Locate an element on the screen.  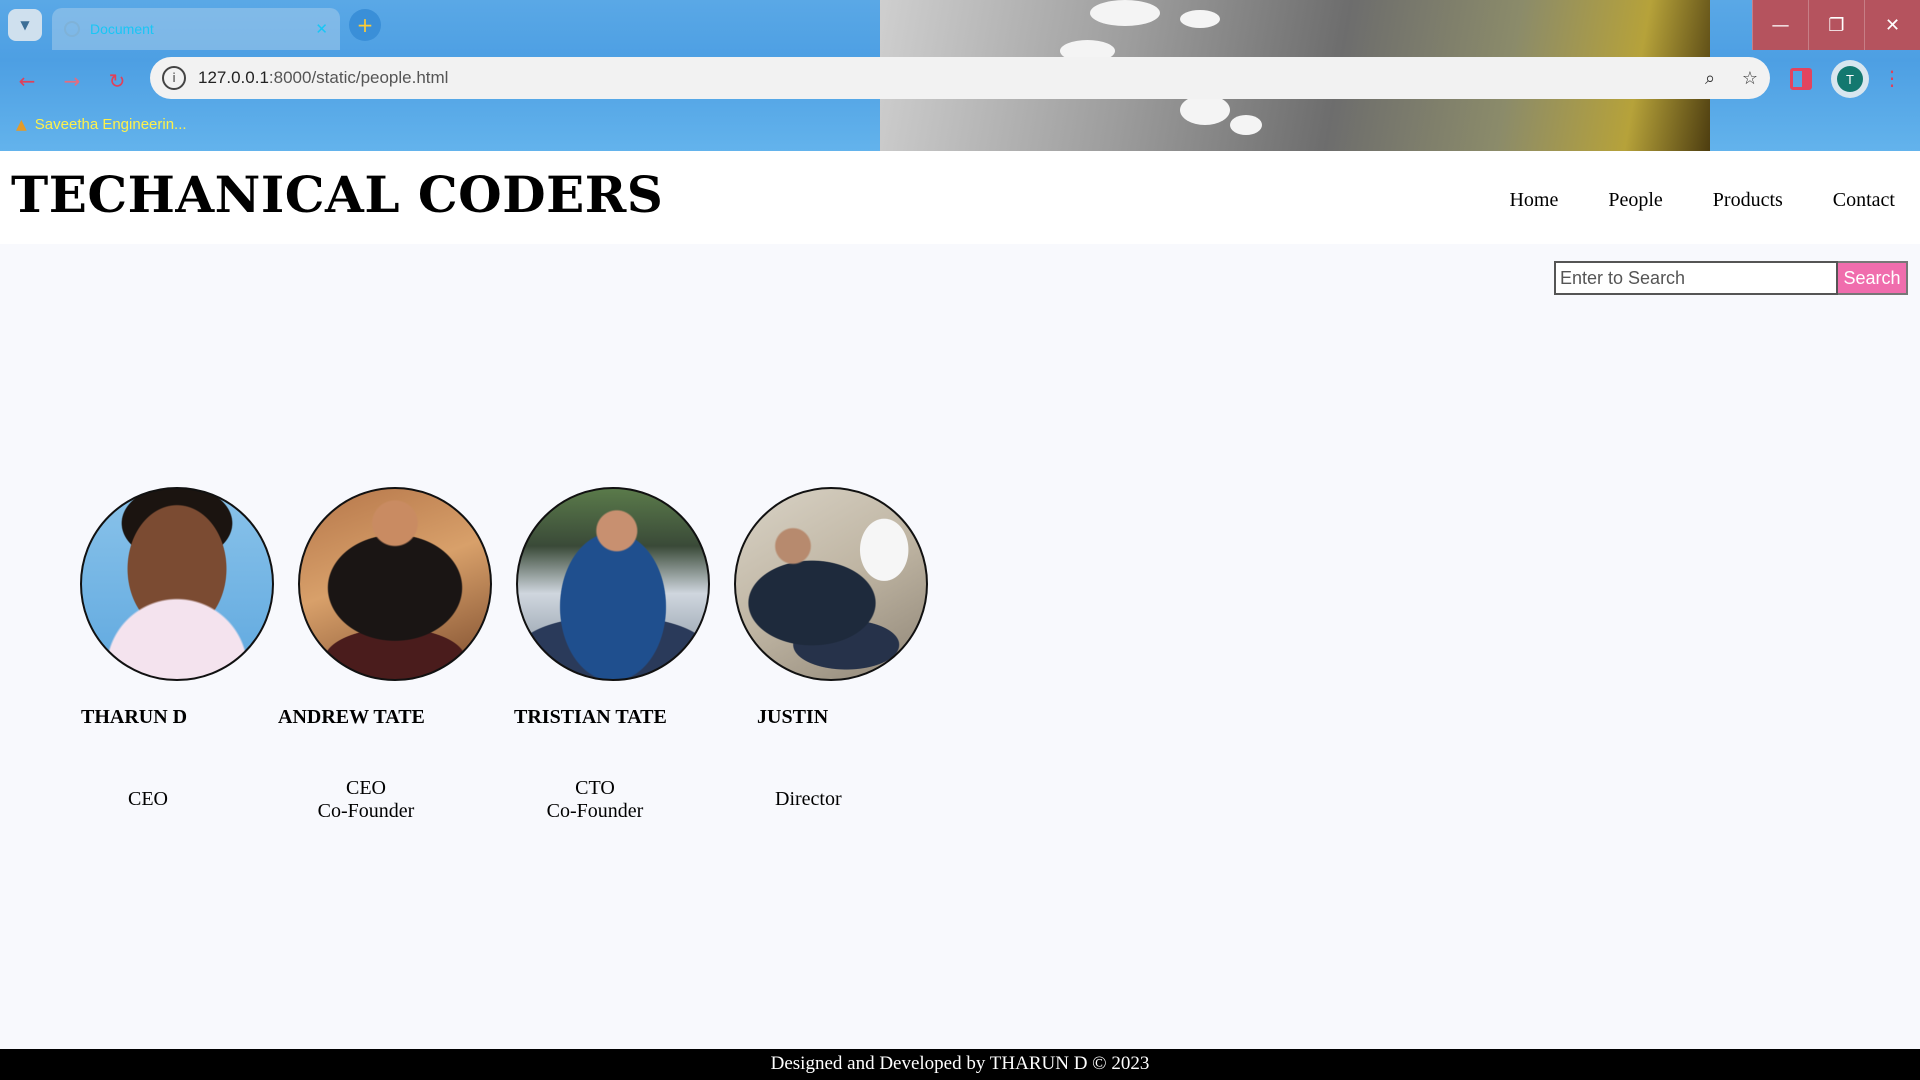
zoom-icon: ⌕ is located at coordinates (1710, 78).